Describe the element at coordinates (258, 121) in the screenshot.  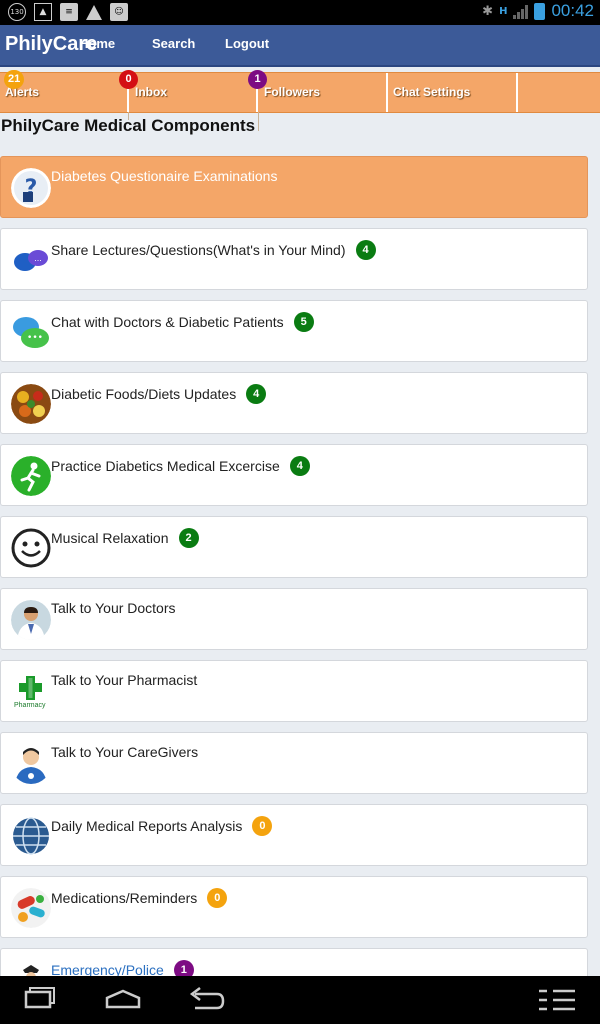
I see `tab-divider` at that location.